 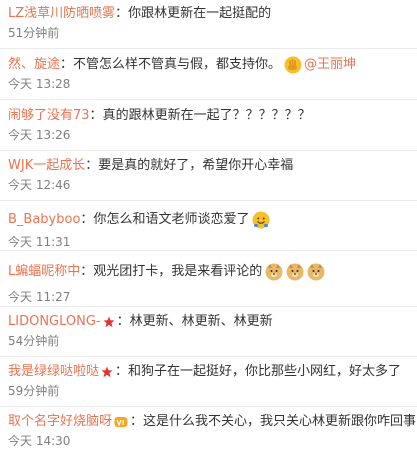 I want to click on comment-time: 54分钟前, so click(x=34, y=341).